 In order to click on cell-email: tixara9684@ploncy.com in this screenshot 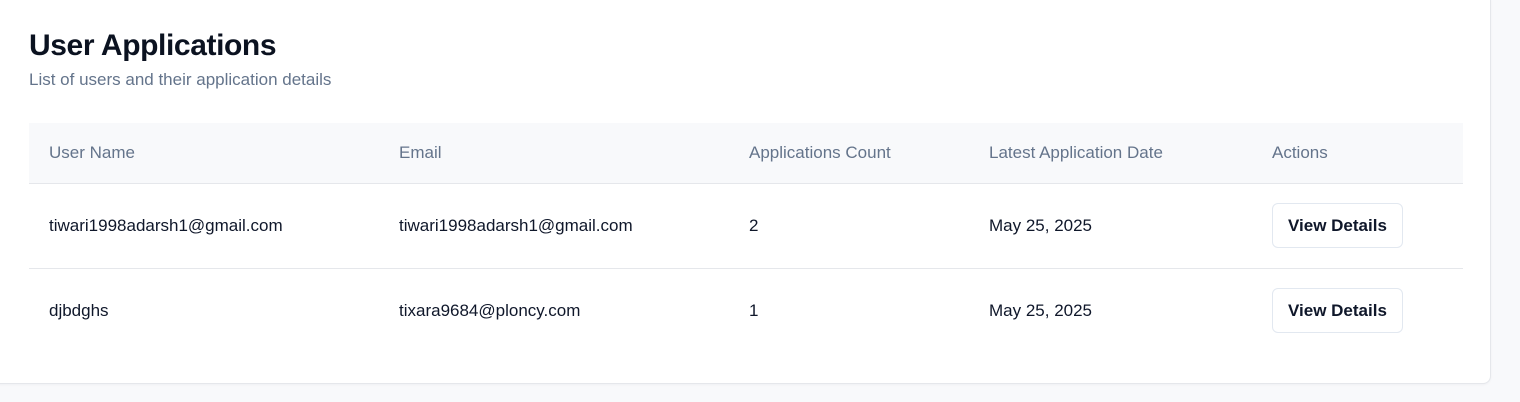, I will do `click(490, 310)`.